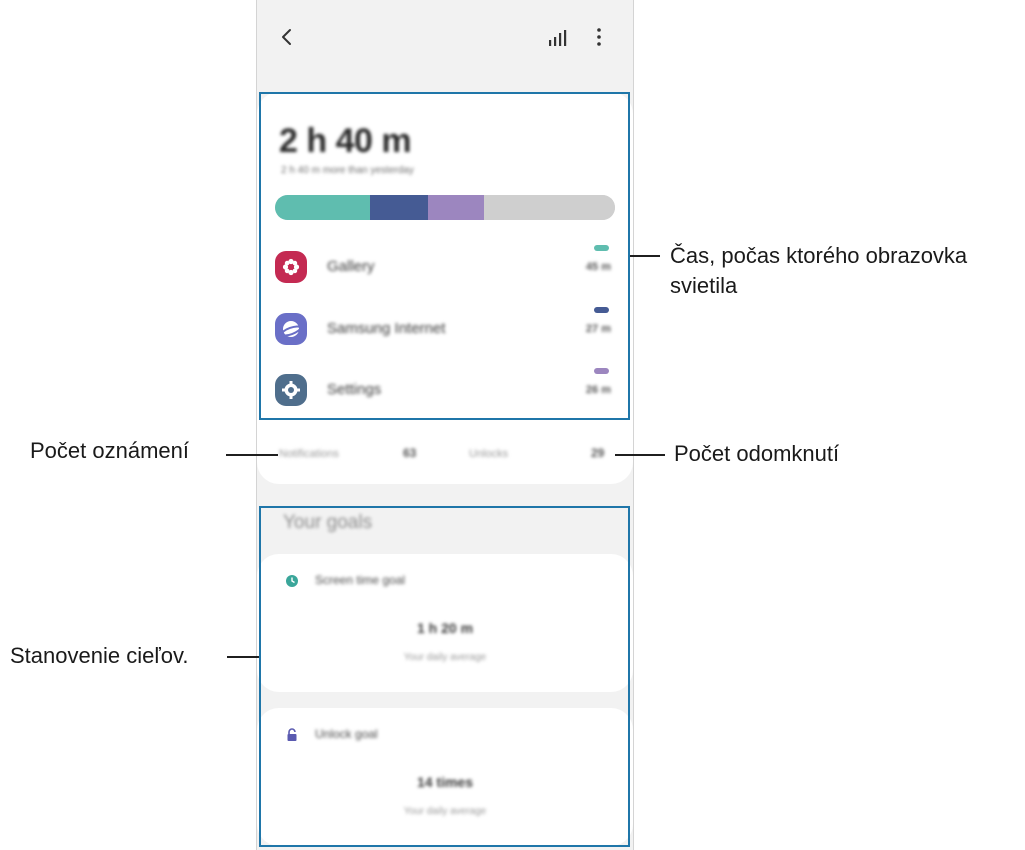  I want to click on back-arrow-icon, so click(287, 37).